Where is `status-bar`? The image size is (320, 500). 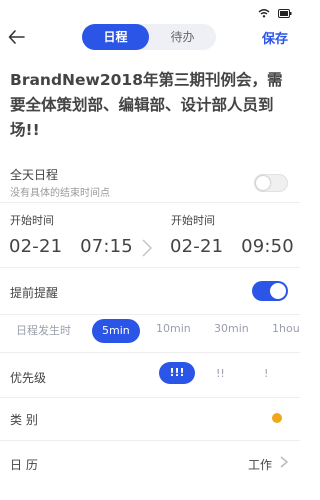 status-bar is located at coordinates (150, 9).